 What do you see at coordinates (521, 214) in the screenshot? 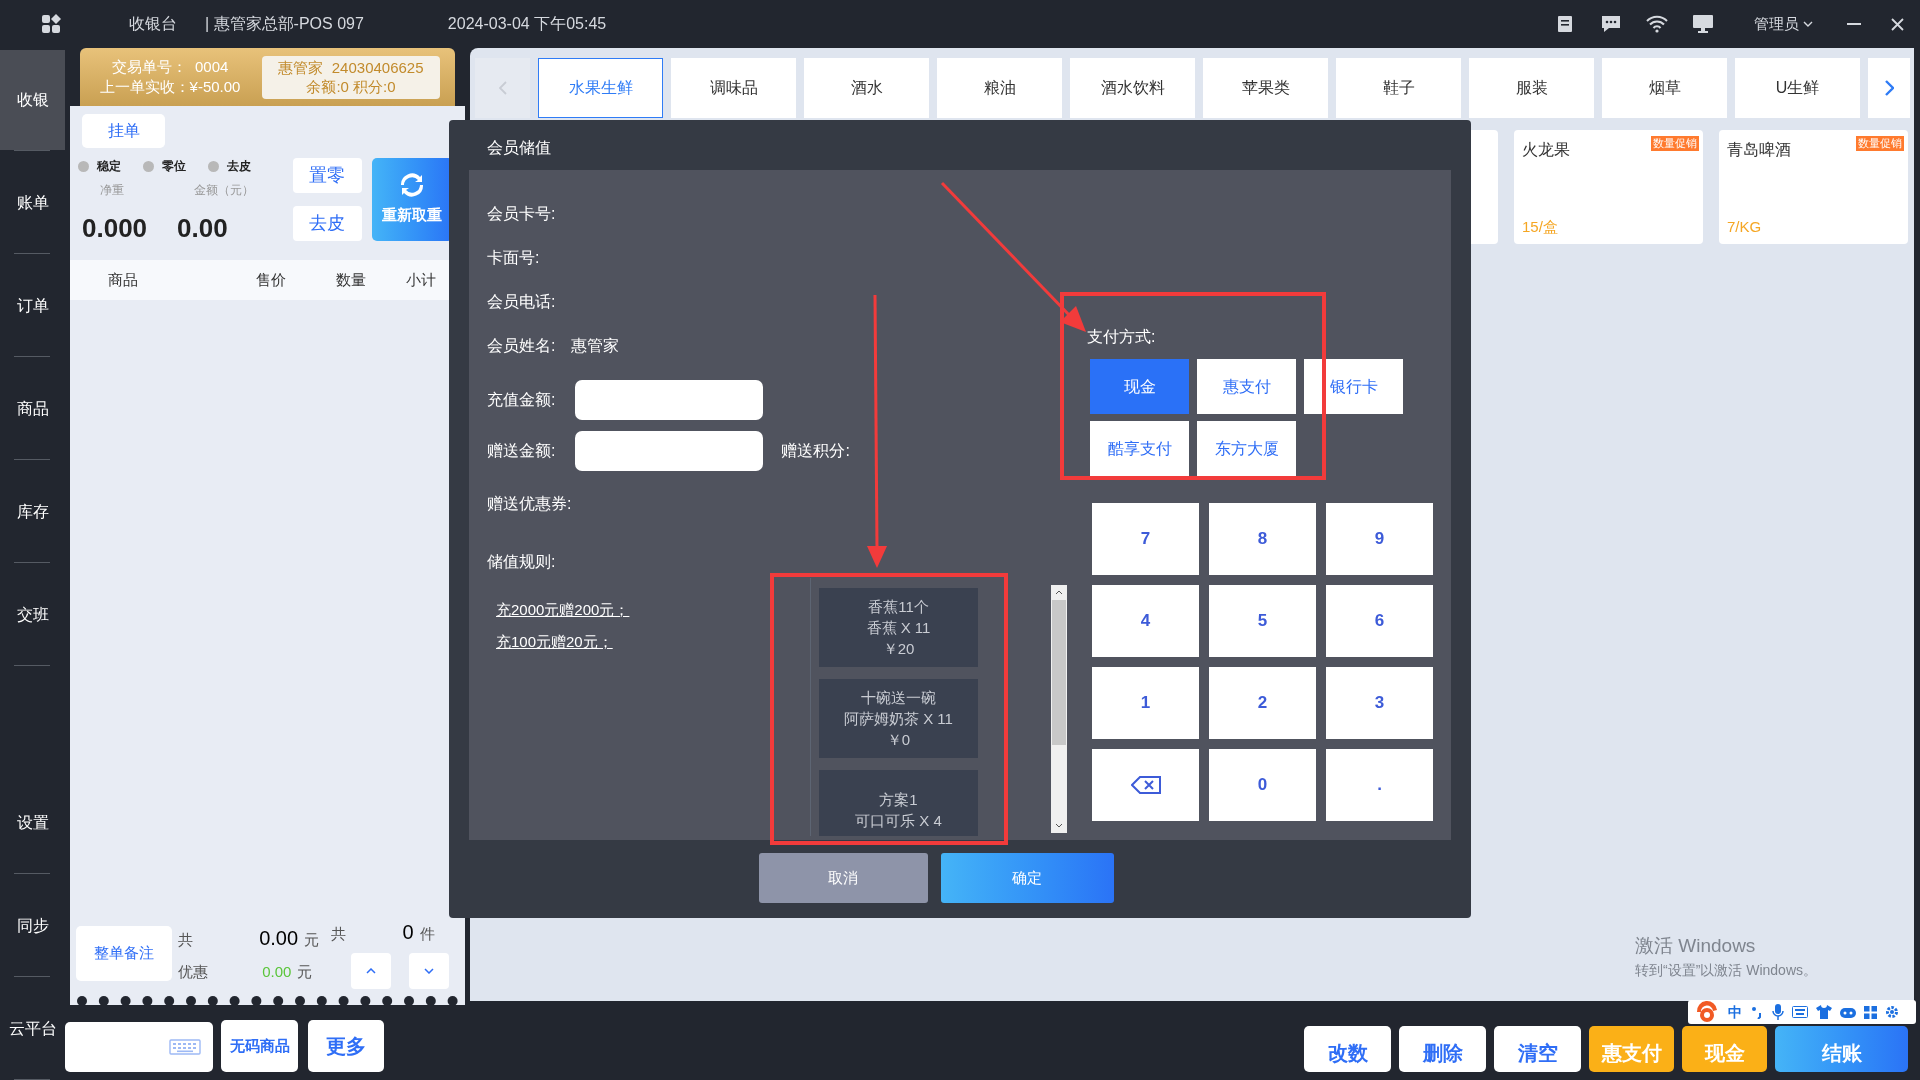
I see `field-label: 会员卡号:` at bounding box center [521, 214].